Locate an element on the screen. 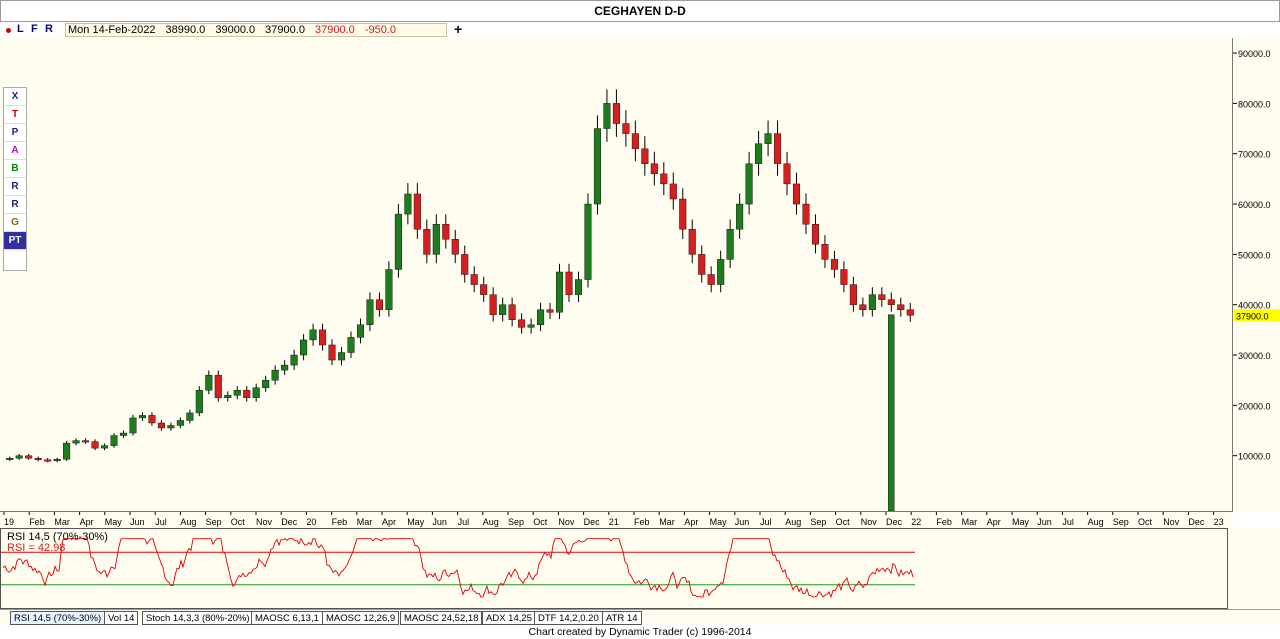 This screenshot has height=639, width=1280. tool-andrews-icon: A is located at coordinates (15, 151).